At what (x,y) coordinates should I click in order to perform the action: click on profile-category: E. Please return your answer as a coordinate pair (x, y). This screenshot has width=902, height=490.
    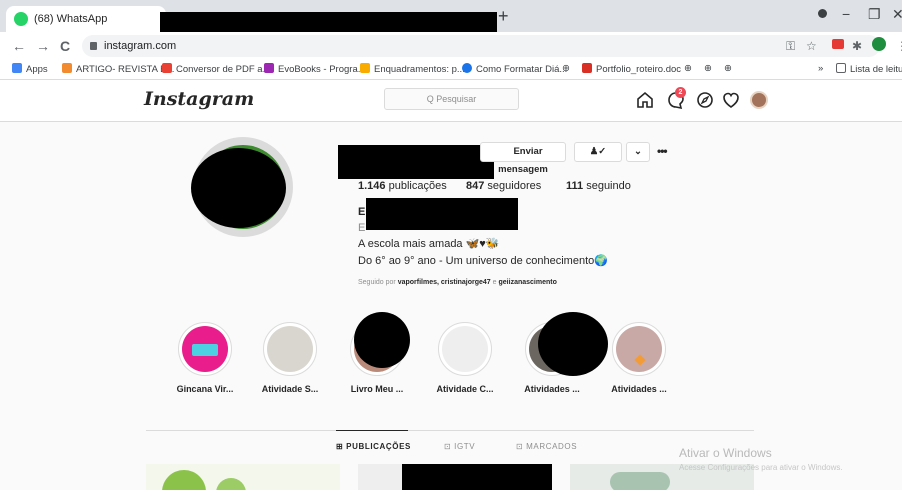
    Looking at the image, I should click on (362, 228).